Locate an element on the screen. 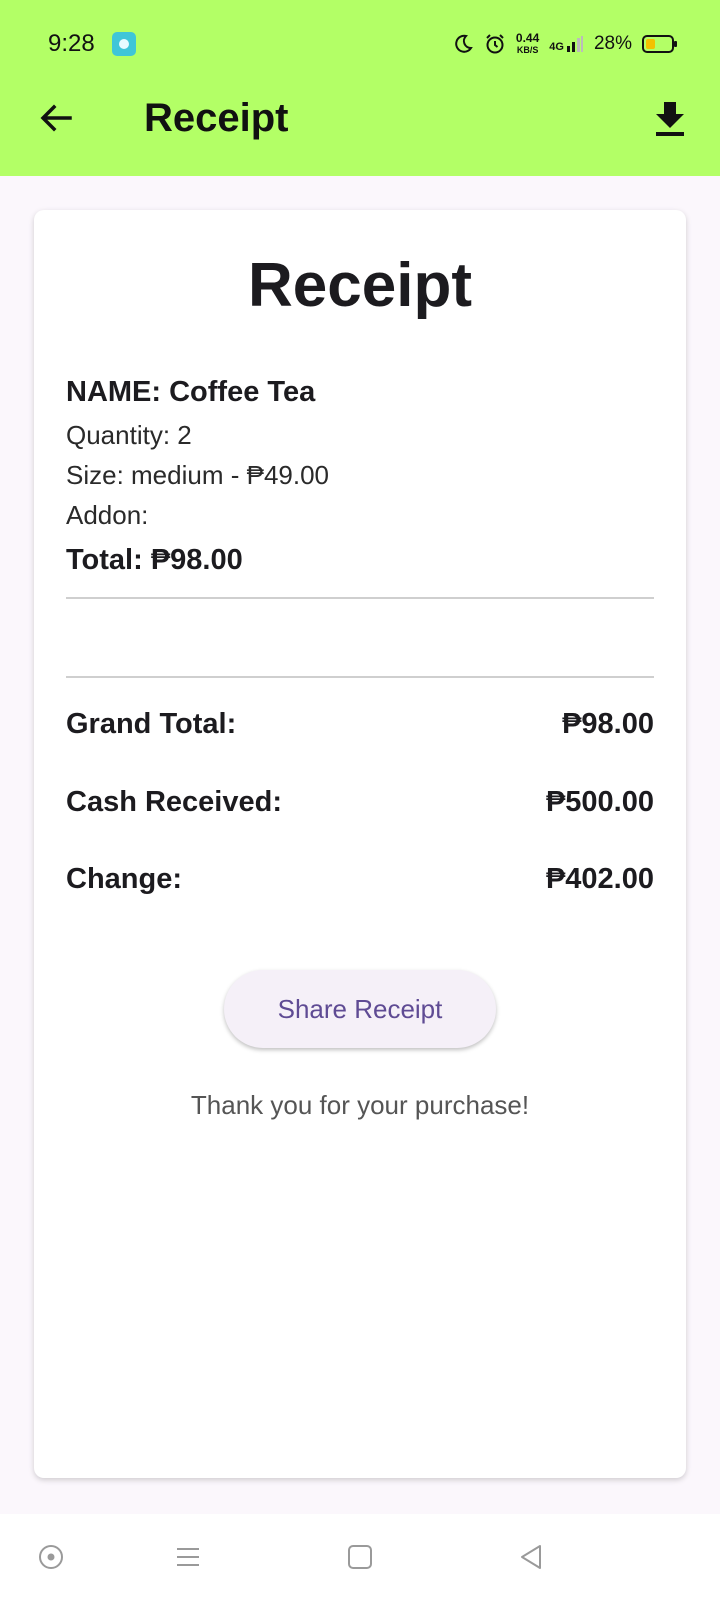  status-icons: 0.44 KB/S 4G 28% is located at coordinates (564, 44).